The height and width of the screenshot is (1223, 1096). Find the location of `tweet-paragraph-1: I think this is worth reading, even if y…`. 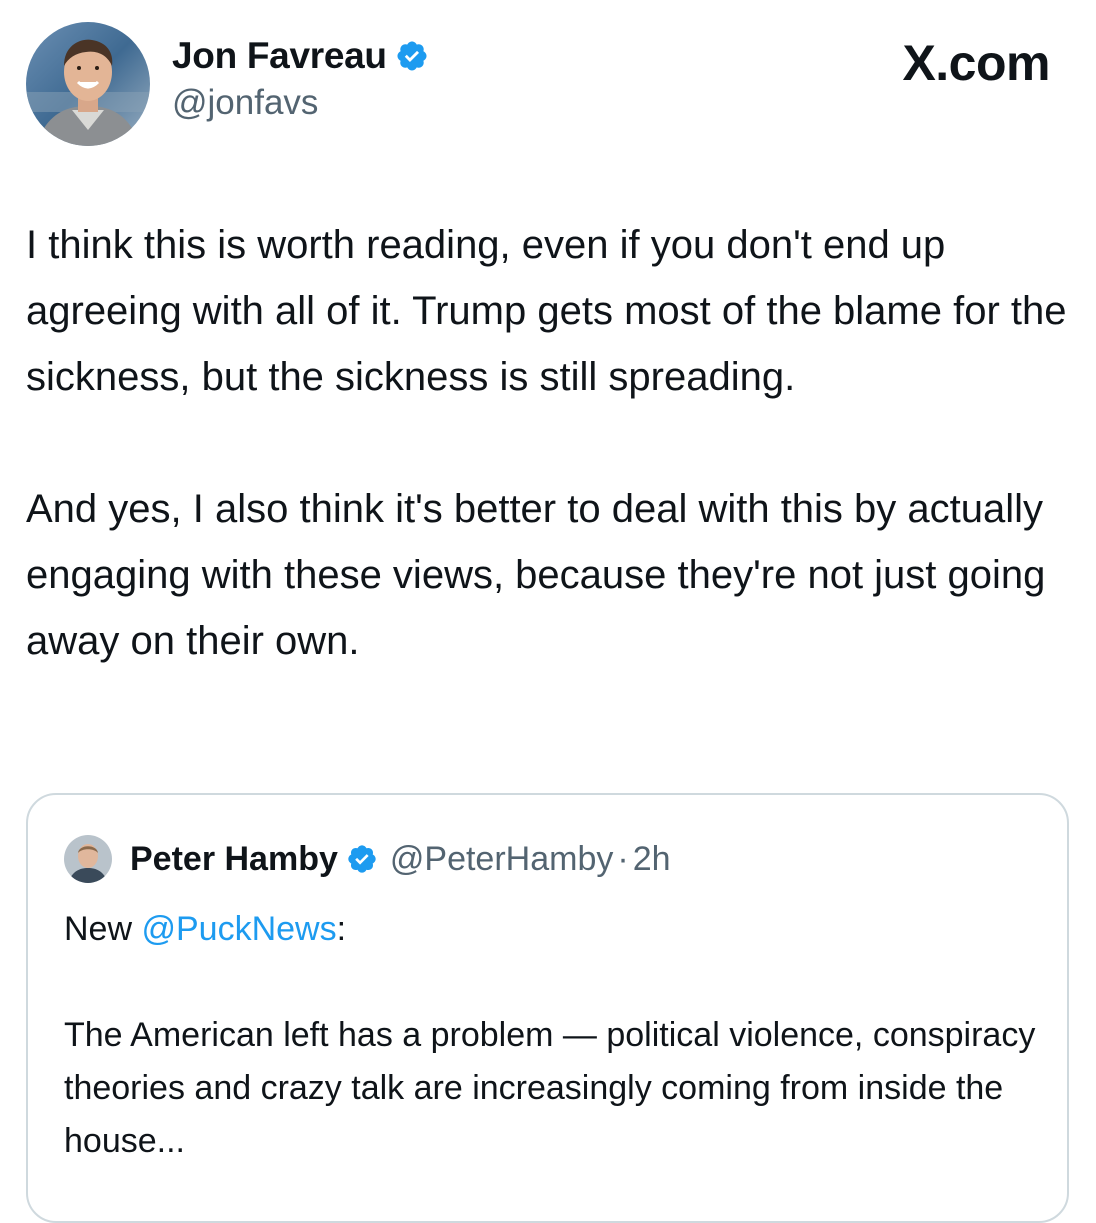

tweet-paragraph-1: I think this is worth reading, even if y… is located at coordinates (546, 311).